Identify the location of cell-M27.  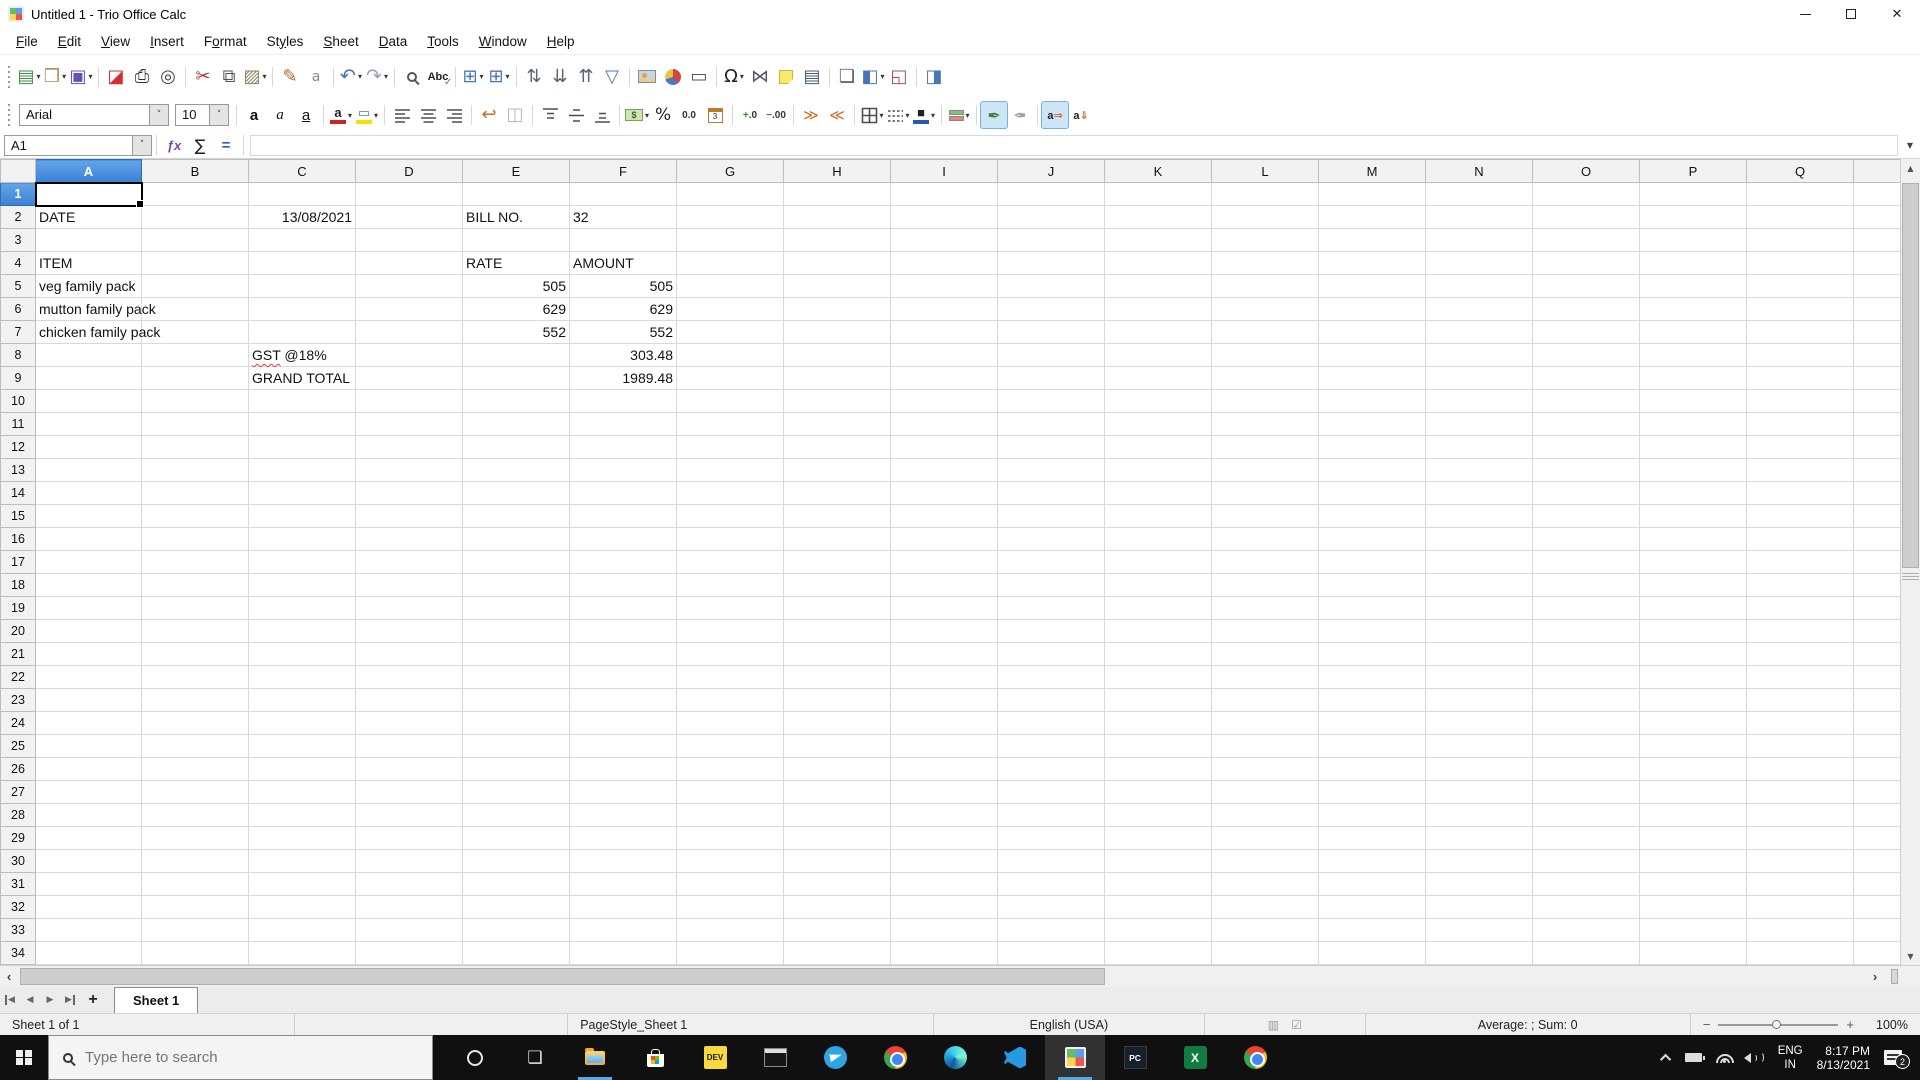
(1372, 792).